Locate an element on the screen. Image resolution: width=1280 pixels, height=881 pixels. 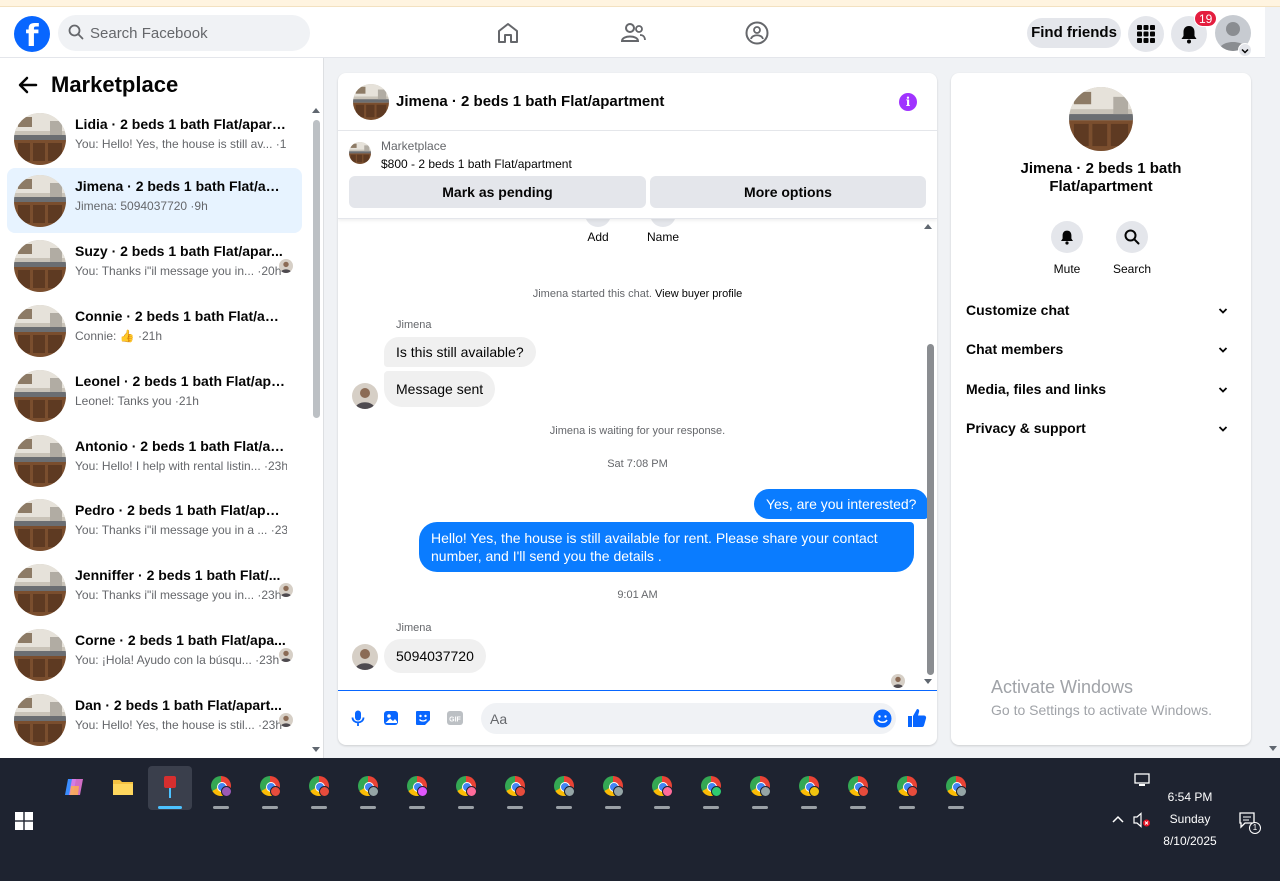
more-options-button: More options is located at coordinates (788, 192).